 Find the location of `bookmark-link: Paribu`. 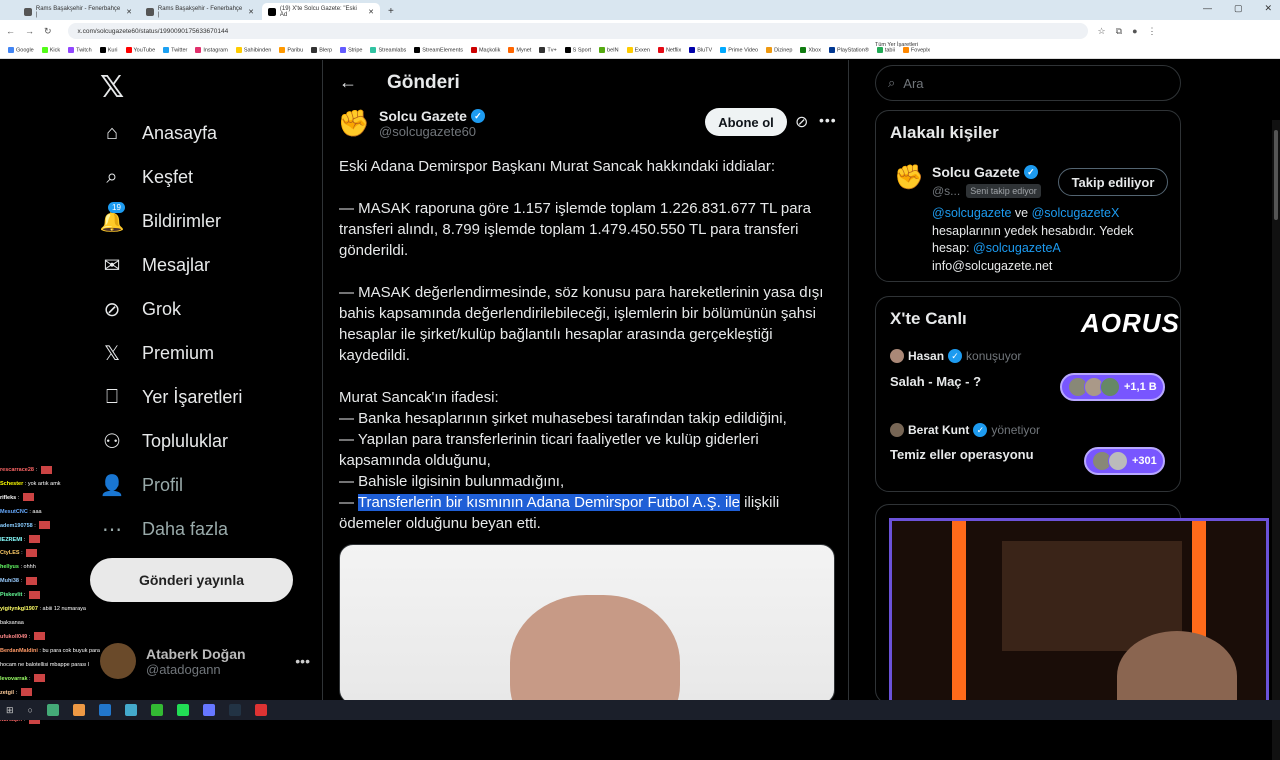

bookmark-link: Paribu is located at coordinates (291, 49).